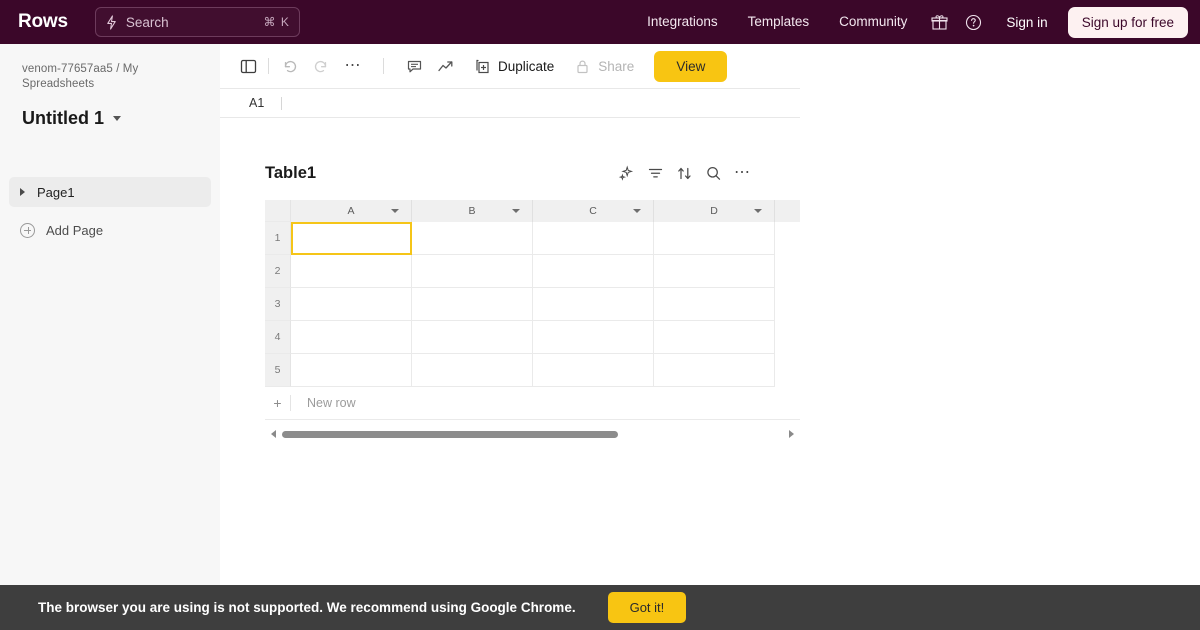  Describe the element at coordinates (110, 230) in the screenshot. I see `add-page-button: Add Page` at that location.